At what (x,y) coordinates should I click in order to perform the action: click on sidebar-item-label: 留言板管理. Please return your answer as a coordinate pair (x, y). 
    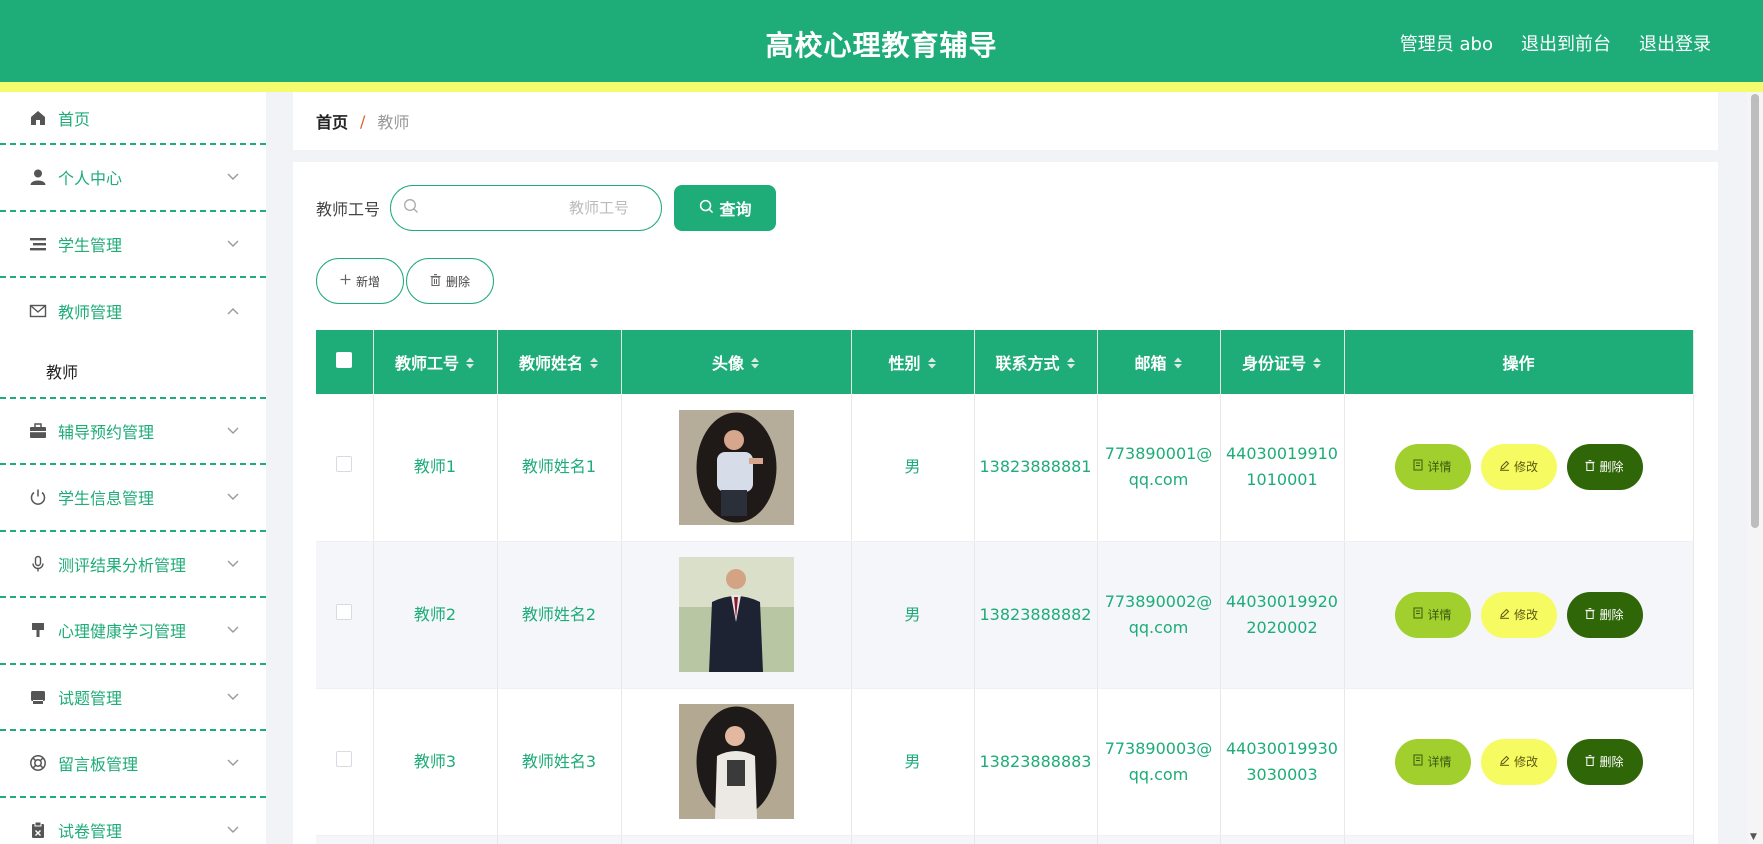
    Looking at the image, I should click on (98, 765).